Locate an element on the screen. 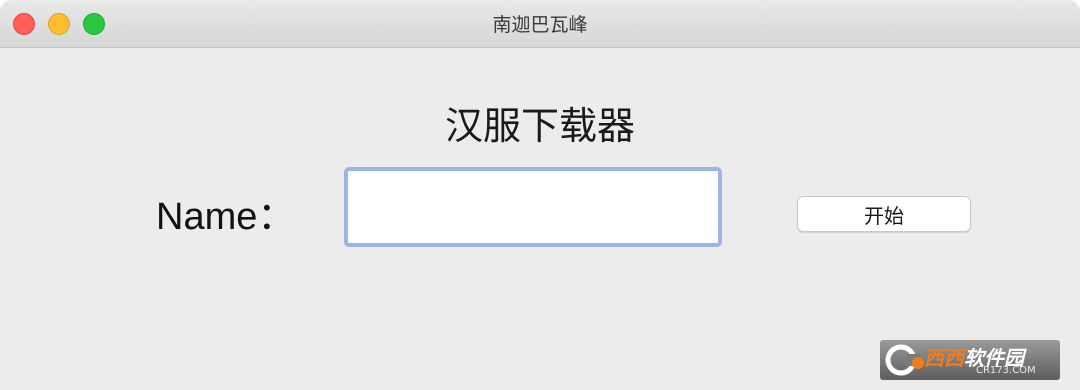  watermark-logo: 西西软件园 CR173.COM is located at coordinates (970, 360).